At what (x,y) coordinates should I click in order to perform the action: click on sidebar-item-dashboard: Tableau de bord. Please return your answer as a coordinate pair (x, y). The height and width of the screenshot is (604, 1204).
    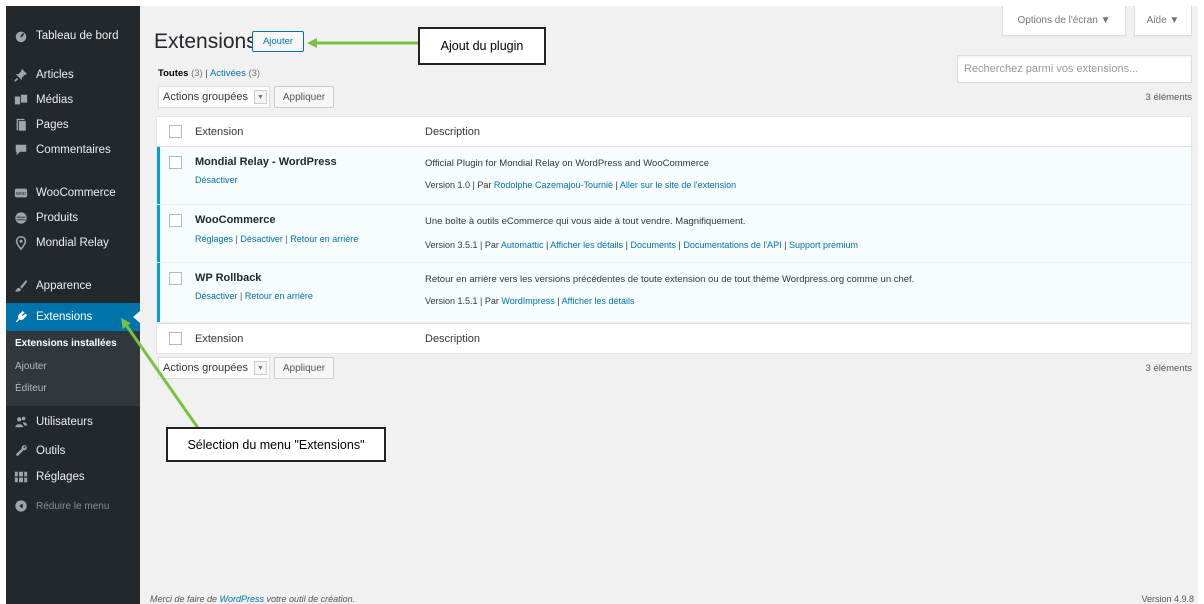
    Looking at the image, I should click on (73, 36).